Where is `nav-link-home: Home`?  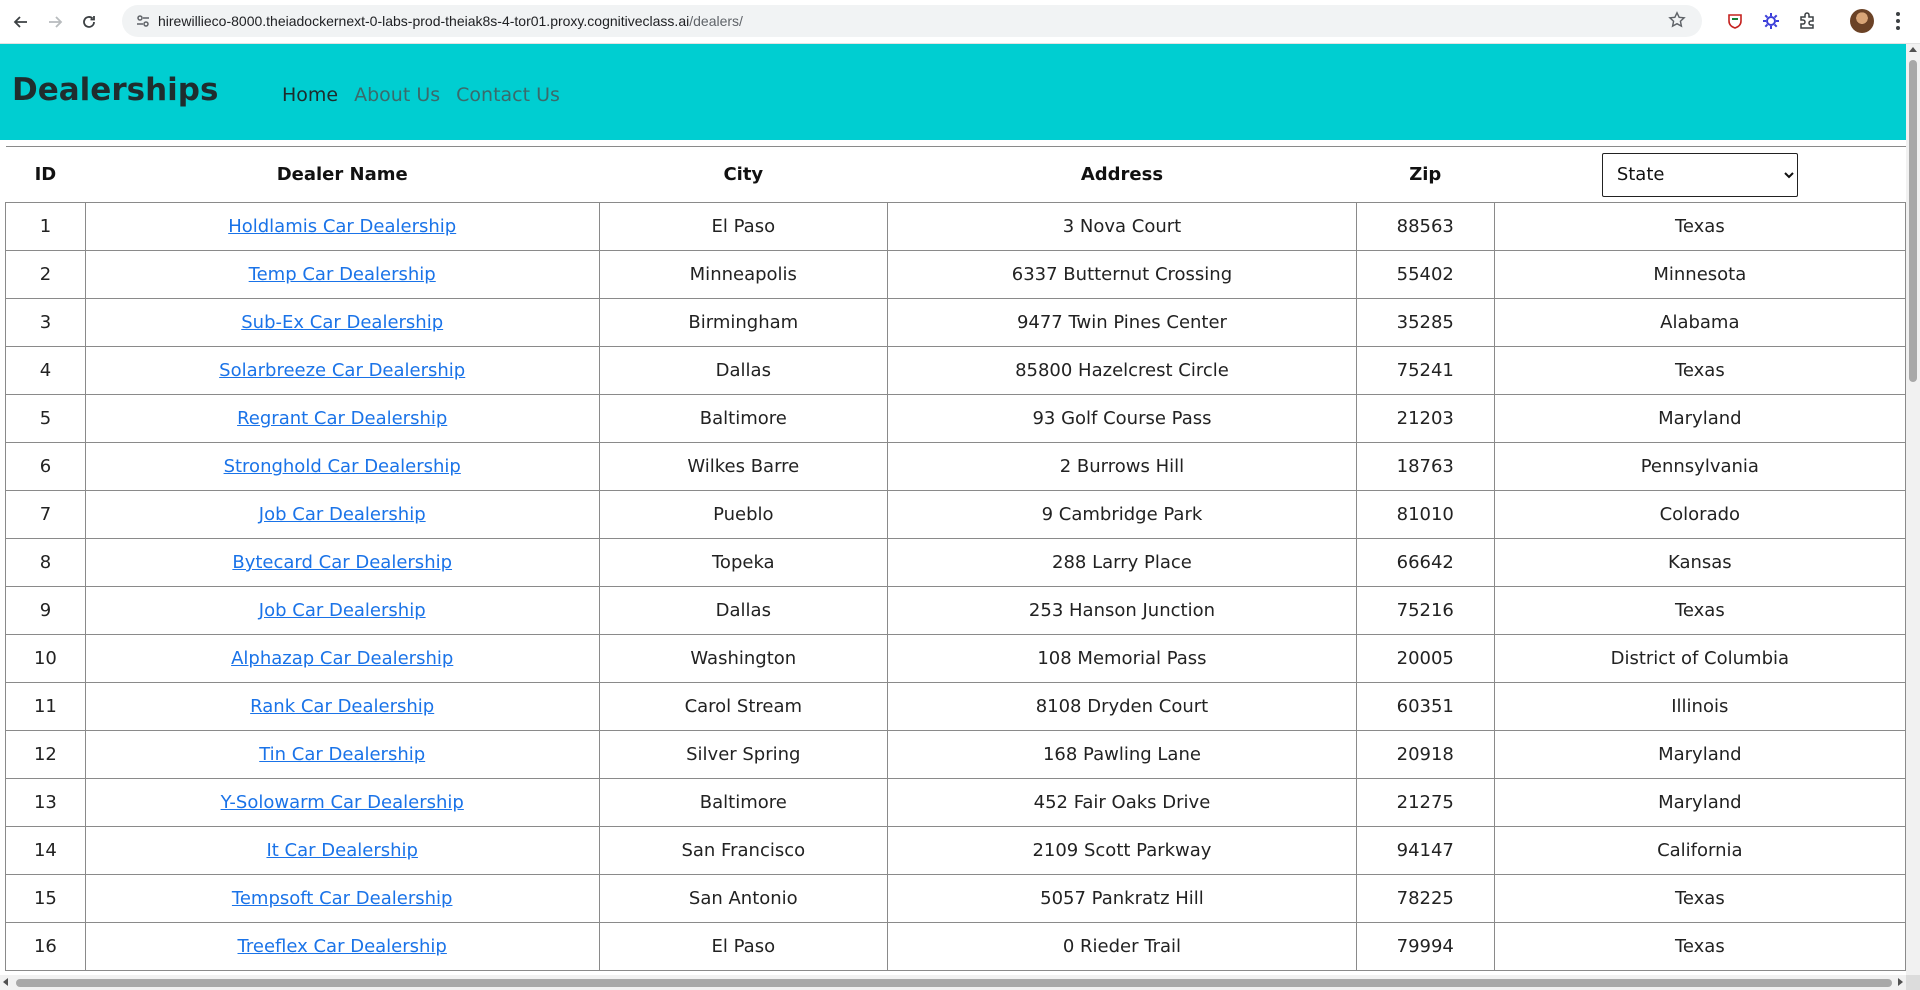 nav-link-home: Home is located at coordinates (310, 95).